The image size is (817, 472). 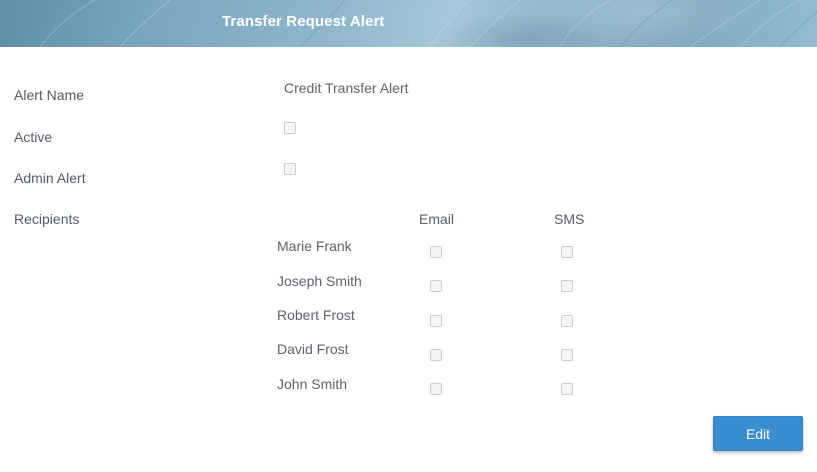 What do you see at coordinates (346, 88) in the screenshot?
I see `alert-name-value: Credit Transfer Alert` at bounding box center [346, 88].